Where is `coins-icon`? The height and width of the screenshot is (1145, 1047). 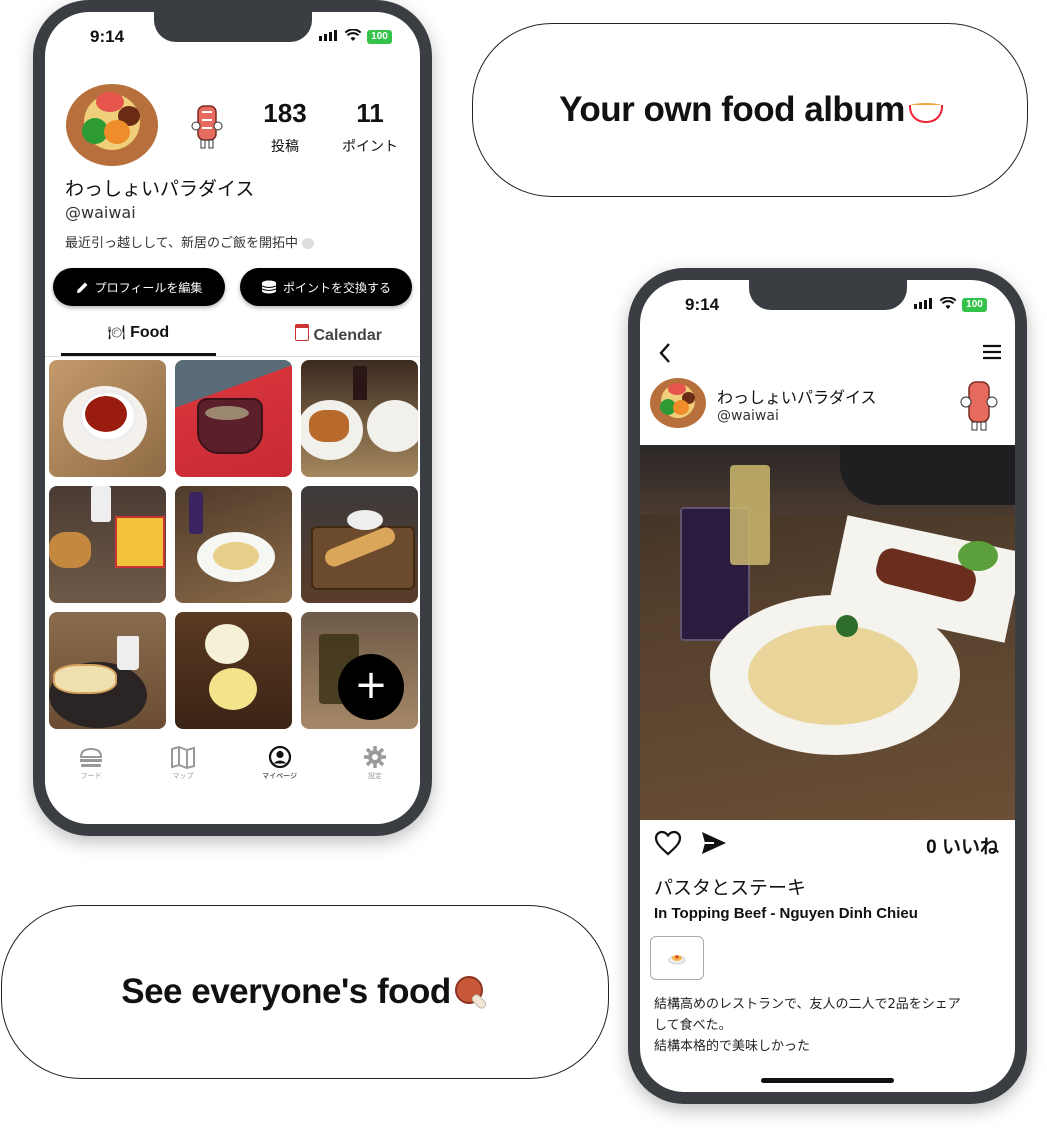
coins-icon is located at coordinates (269, 287).